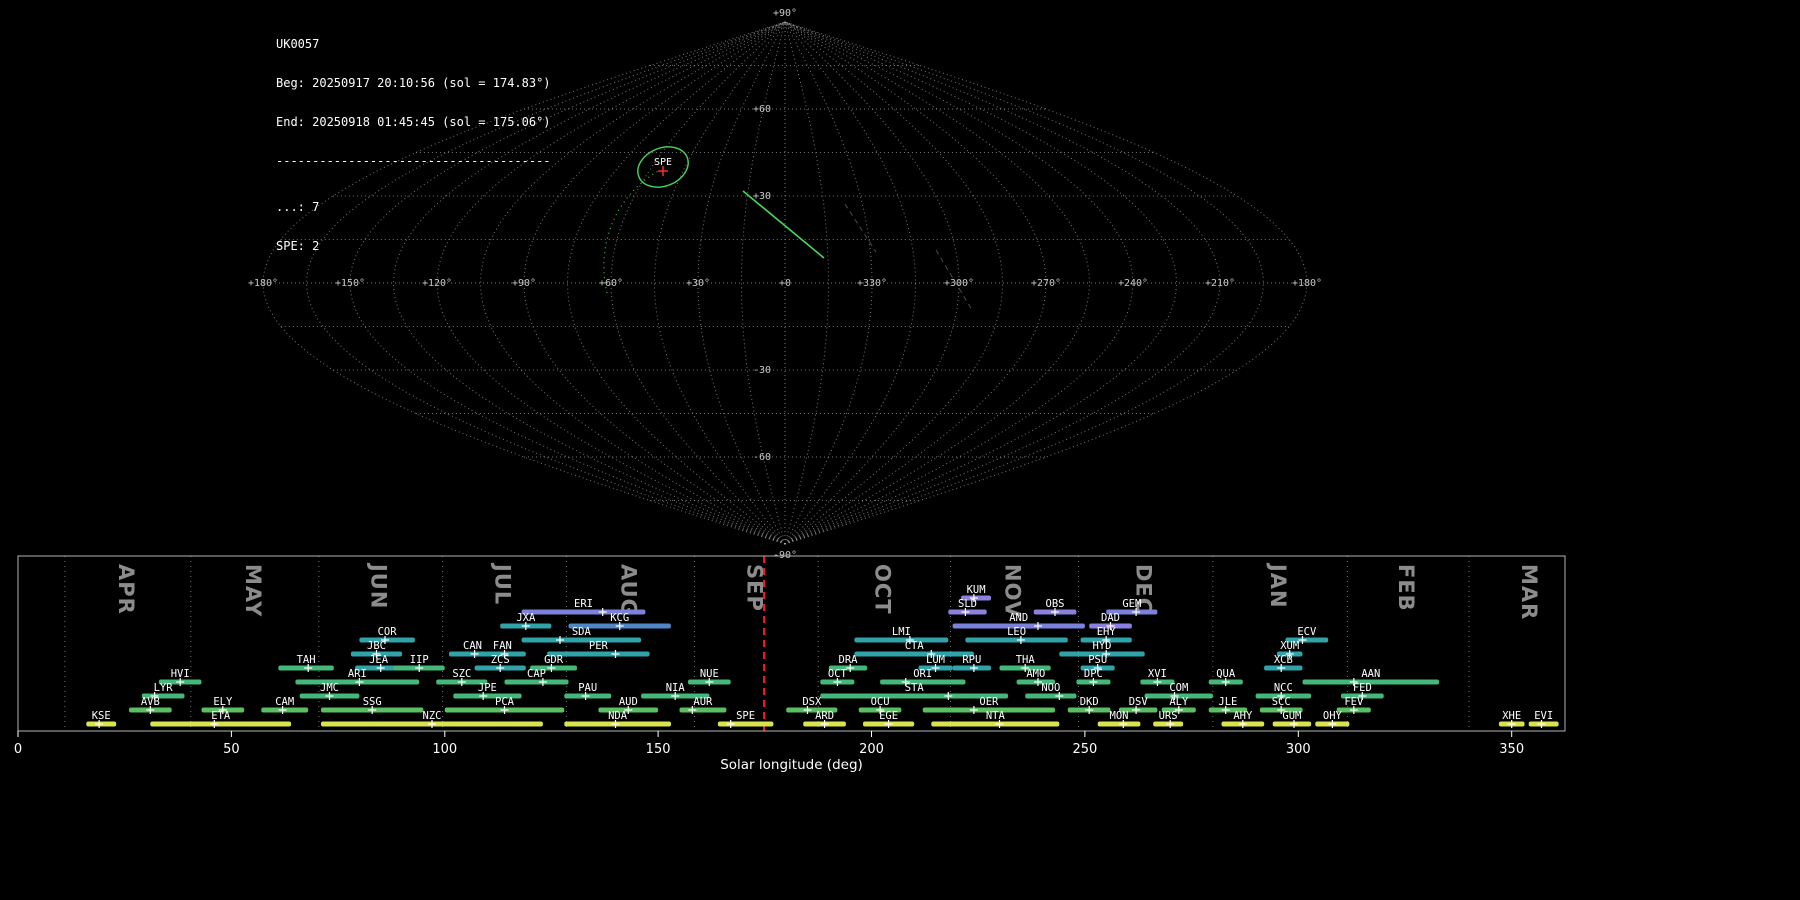 Image resolution: width=1800 pixels, height=900 pixels. Describe the element at coordinates (1406, 588) in the screenshot. I see `month-label: FEB` at that location.